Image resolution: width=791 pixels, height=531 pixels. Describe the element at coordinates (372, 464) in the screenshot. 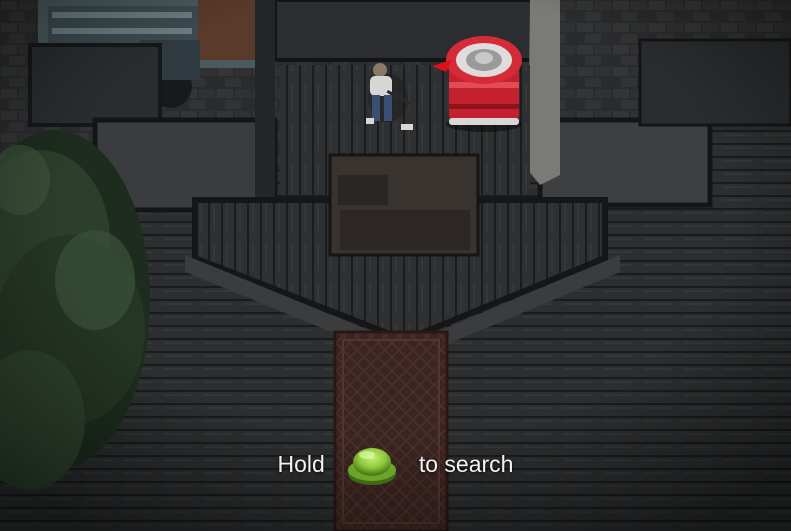

I see `green-round-button-icon` at that location.